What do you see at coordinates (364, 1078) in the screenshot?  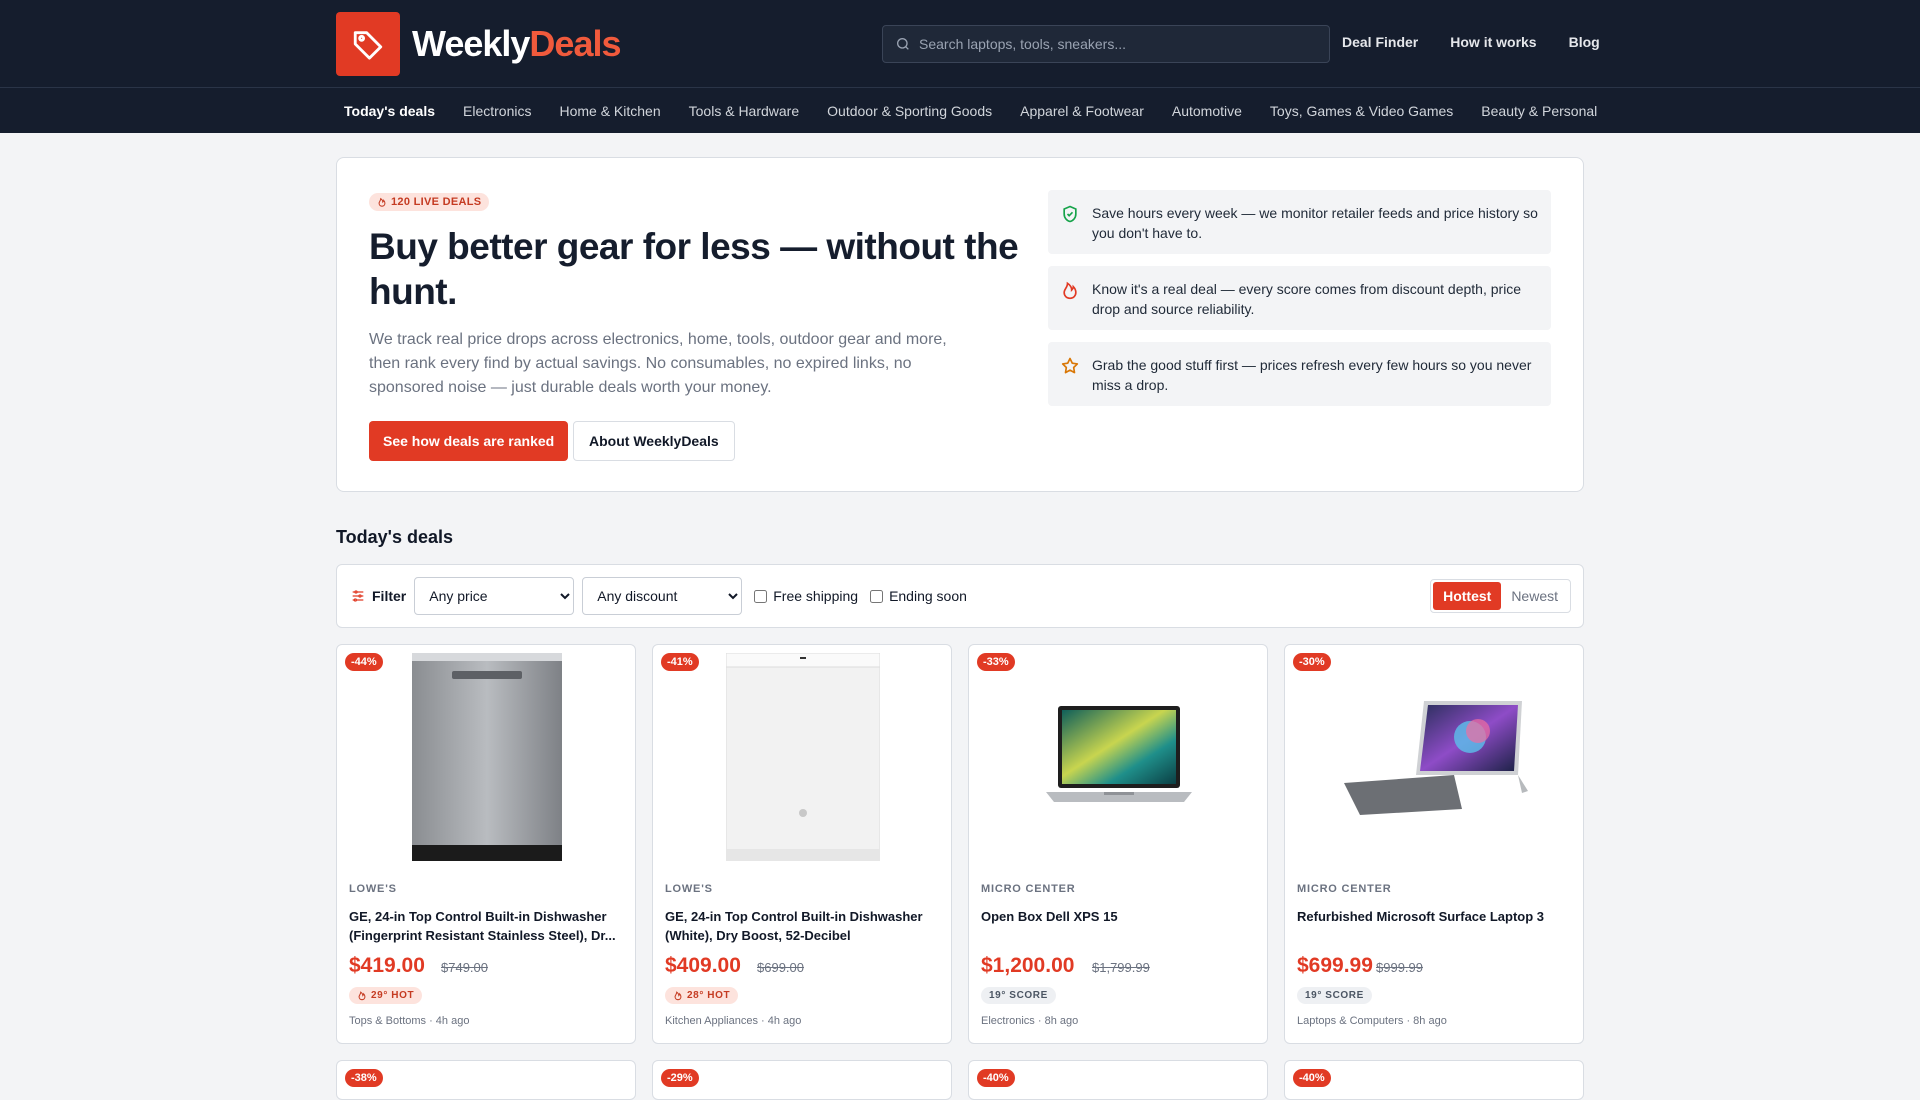 I see `discount-badge: -38%` at bounding box center [364, 1078].